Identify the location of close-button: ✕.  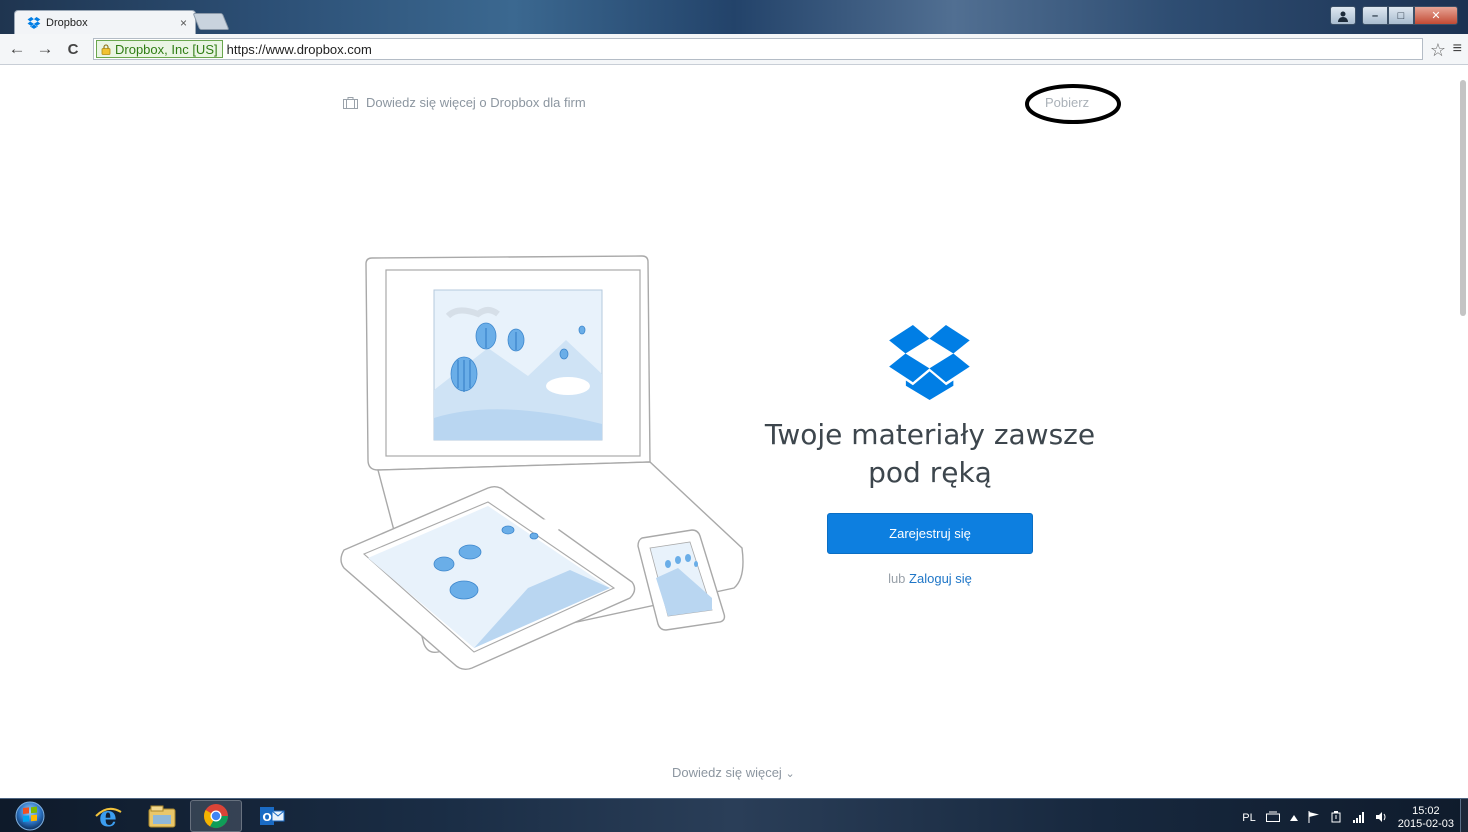
(1436, 15).